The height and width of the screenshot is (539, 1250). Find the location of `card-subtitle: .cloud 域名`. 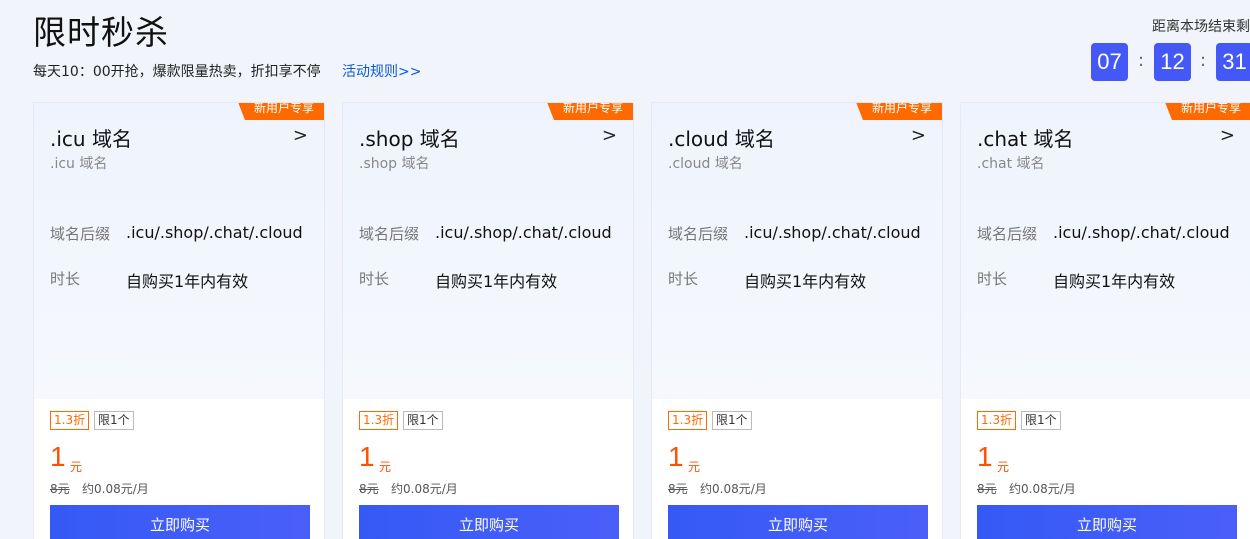

card-subtitle: .cloud 域名 is located at coordinates (705, 164).